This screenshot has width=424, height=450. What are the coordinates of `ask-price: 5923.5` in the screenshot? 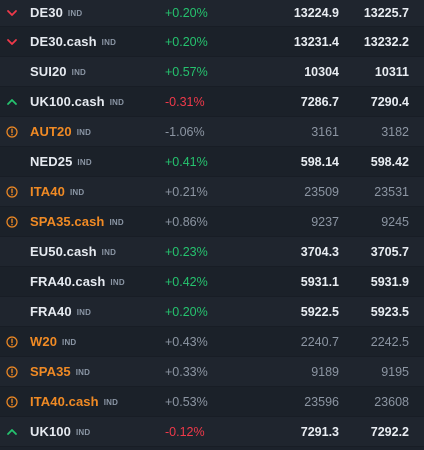 It's located at (390, 312).